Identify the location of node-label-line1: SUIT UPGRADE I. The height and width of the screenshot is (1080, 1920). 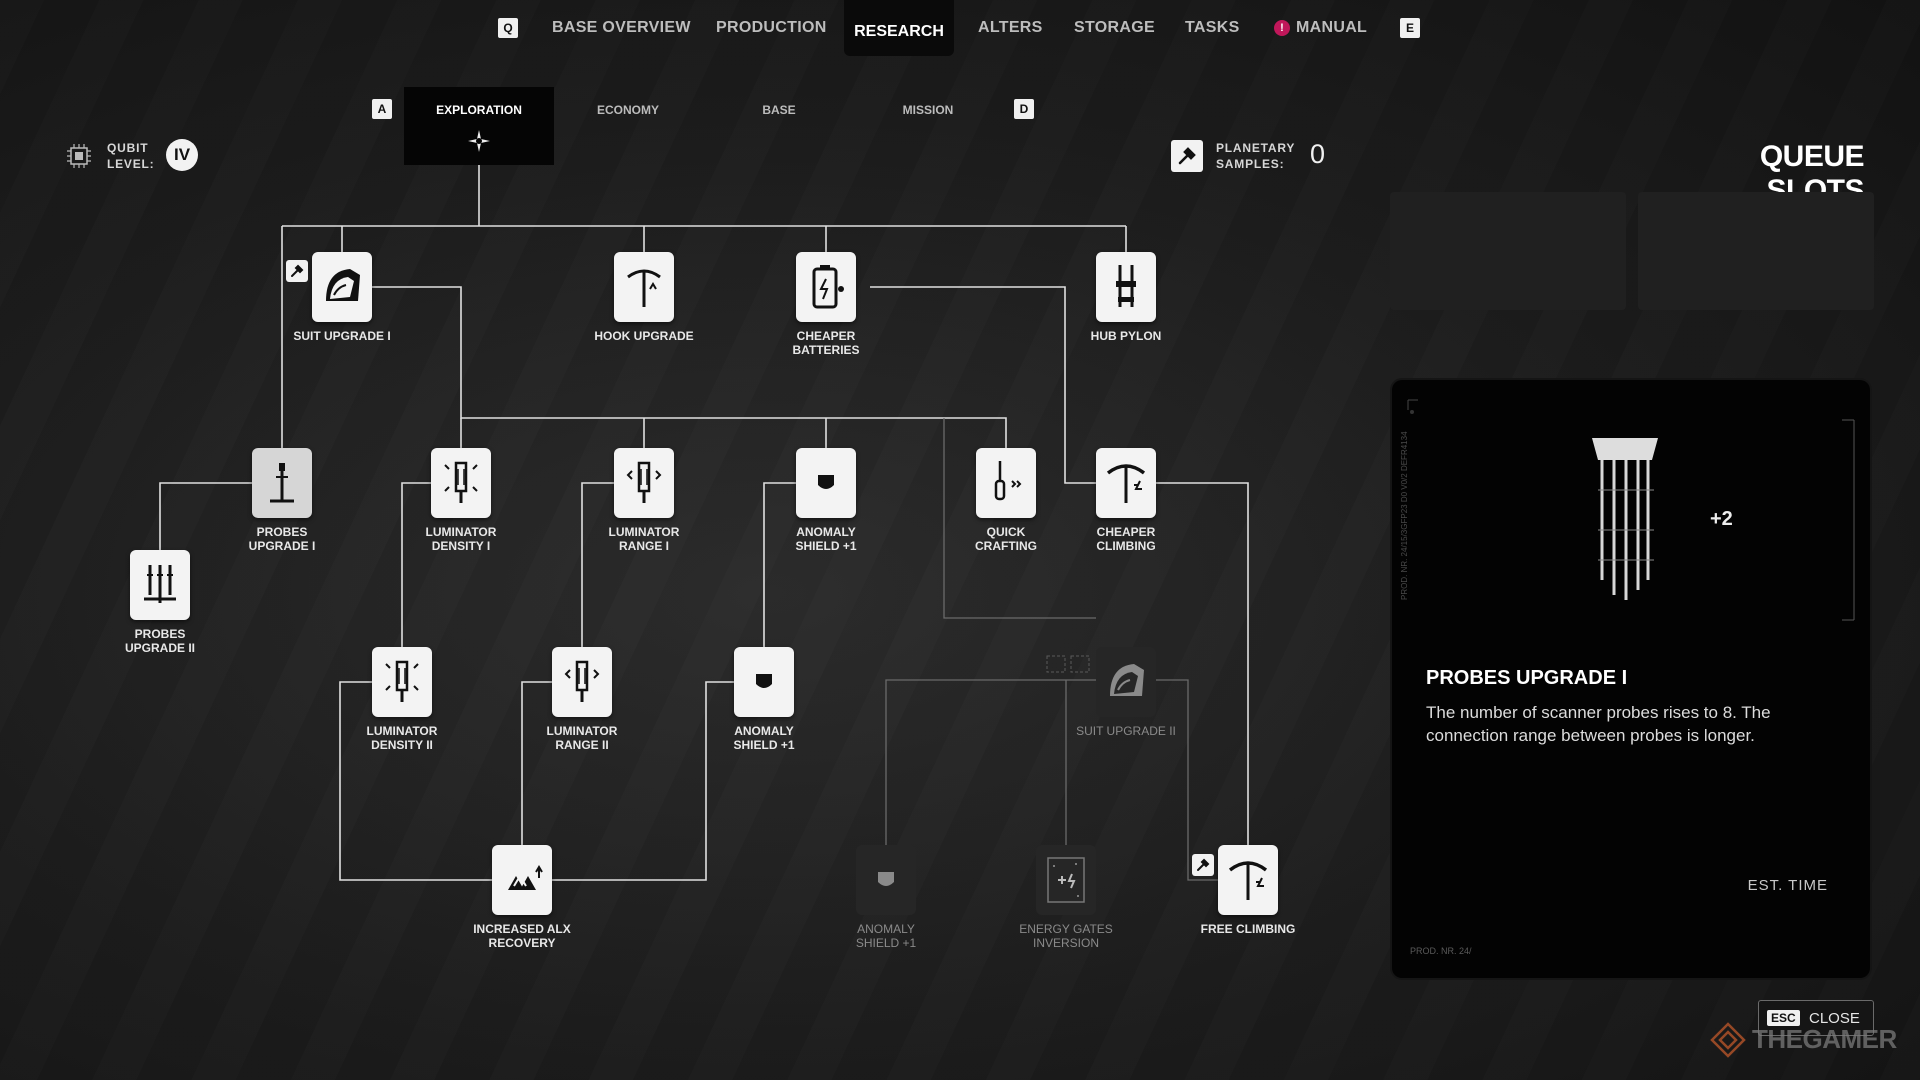
(342, 336).